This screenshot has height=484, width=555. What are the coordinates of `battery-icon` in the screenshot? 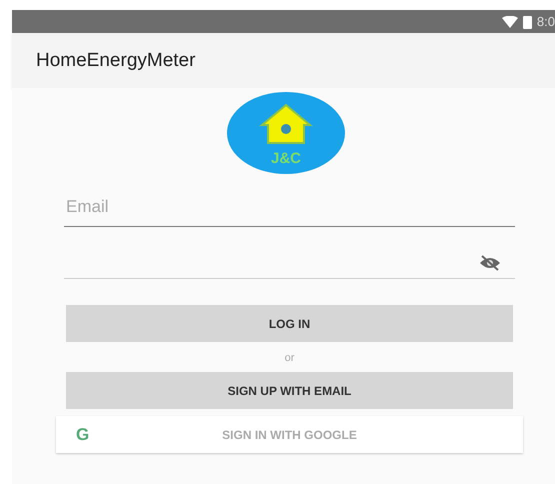 It's located at (527, 21).